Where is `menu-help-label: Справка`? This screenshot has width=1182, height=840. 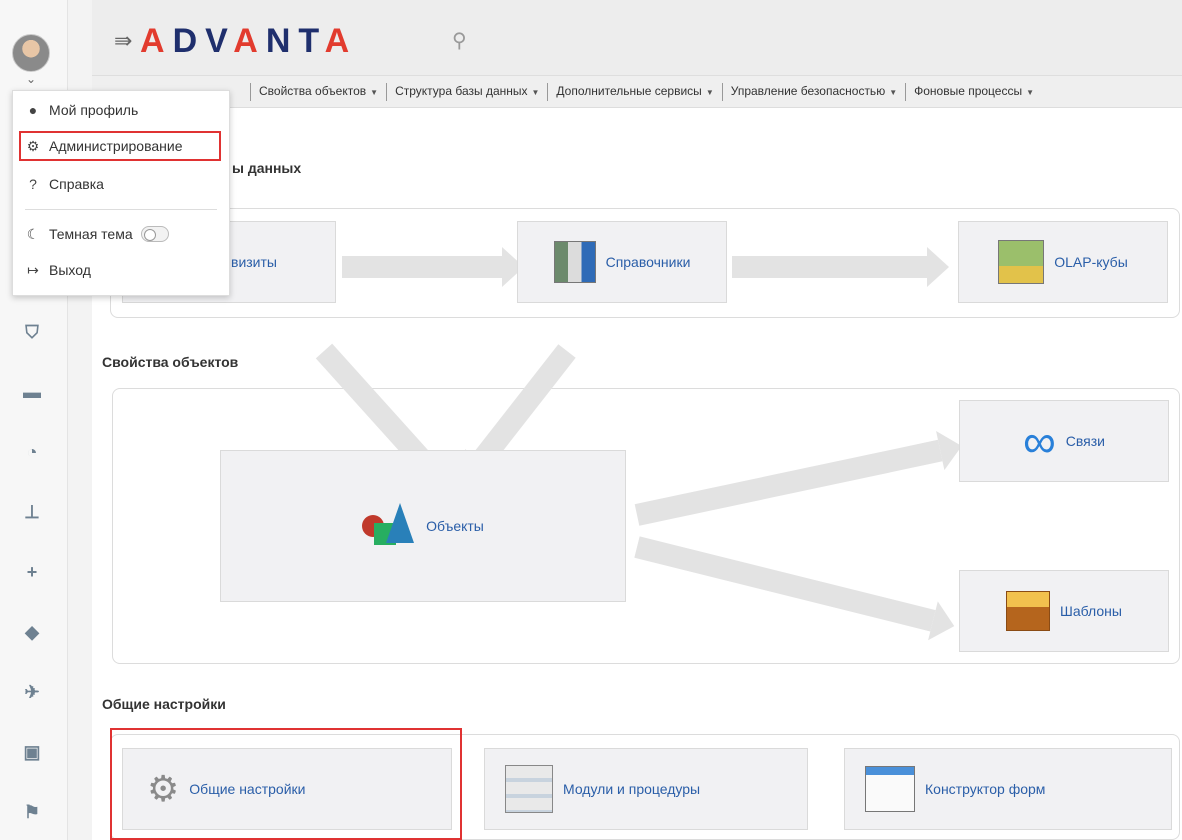
menu-help-label: Справка is located at coordinates (76, 184).